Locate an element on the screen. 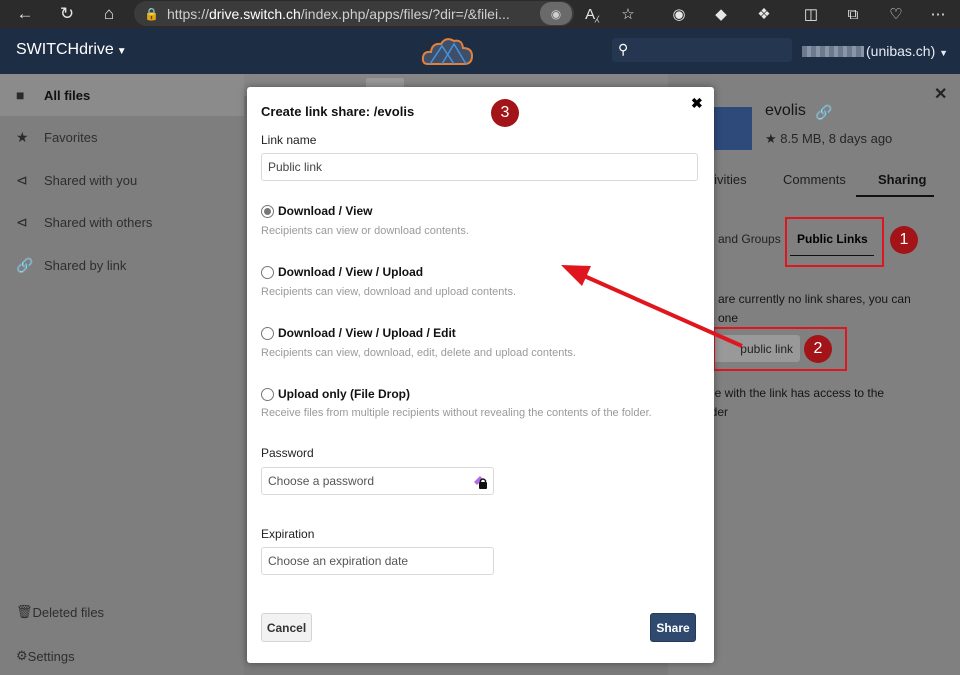  settings-label: Settings is located at coordinates (51, 656).